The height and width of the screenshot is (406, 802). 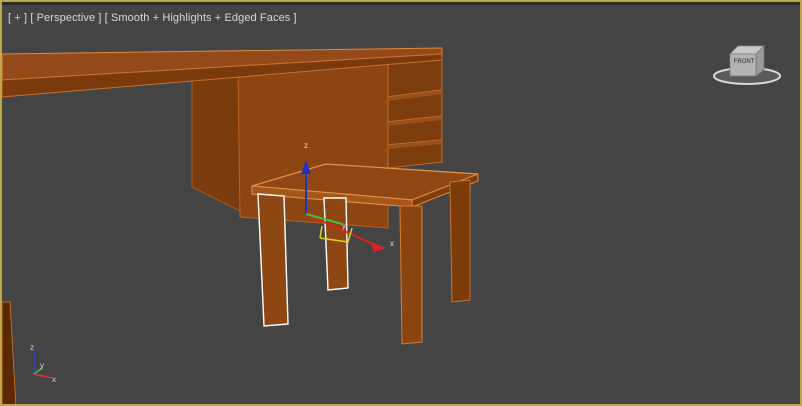 I want to click on tripod-y-label: y, so click(x=42, y=365).